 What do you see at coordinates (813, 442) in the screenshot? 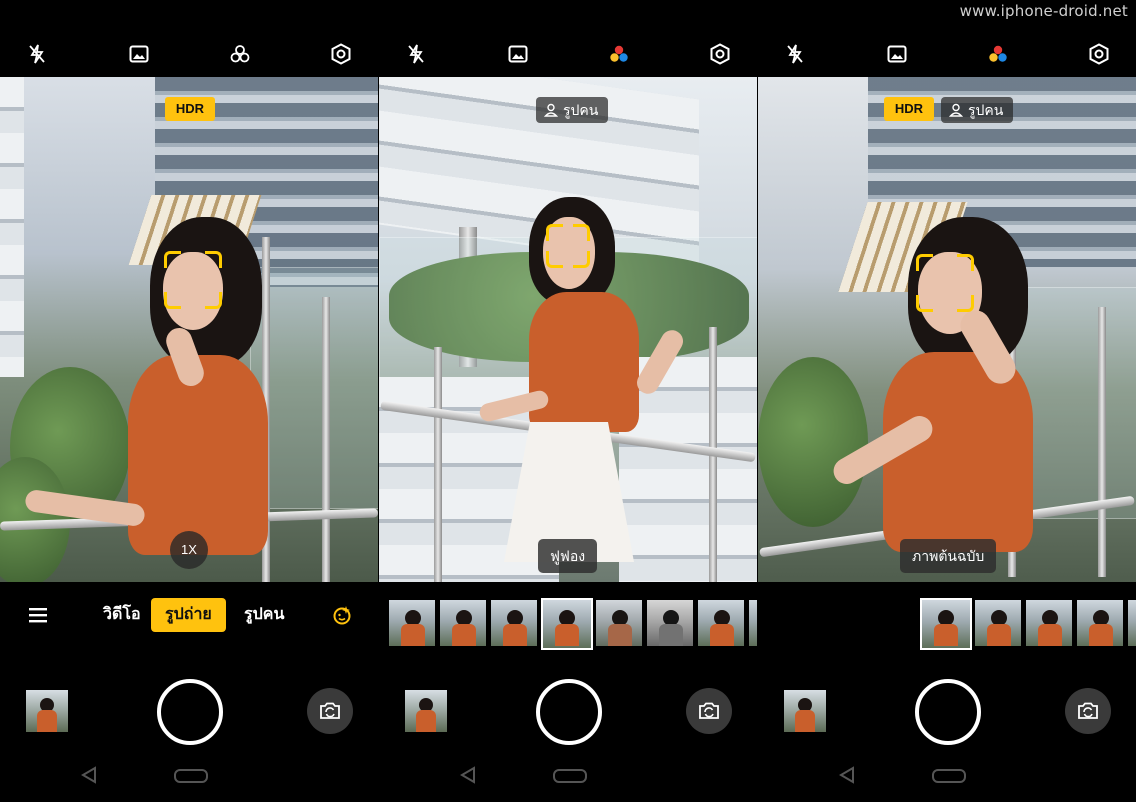
I see `tree` at bounding box center [813, 442].